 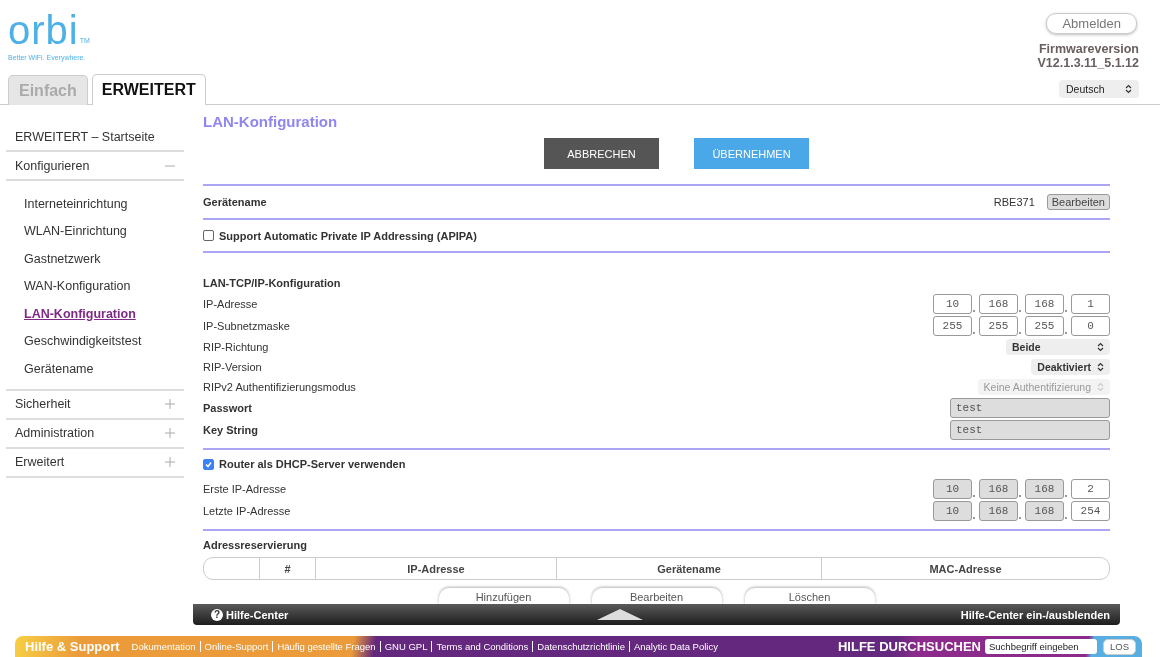 What do you see at coordinates (1090, 489) in the screenshot?
I see `ip-octet-field: 2` at bounding box center [1090, 489].